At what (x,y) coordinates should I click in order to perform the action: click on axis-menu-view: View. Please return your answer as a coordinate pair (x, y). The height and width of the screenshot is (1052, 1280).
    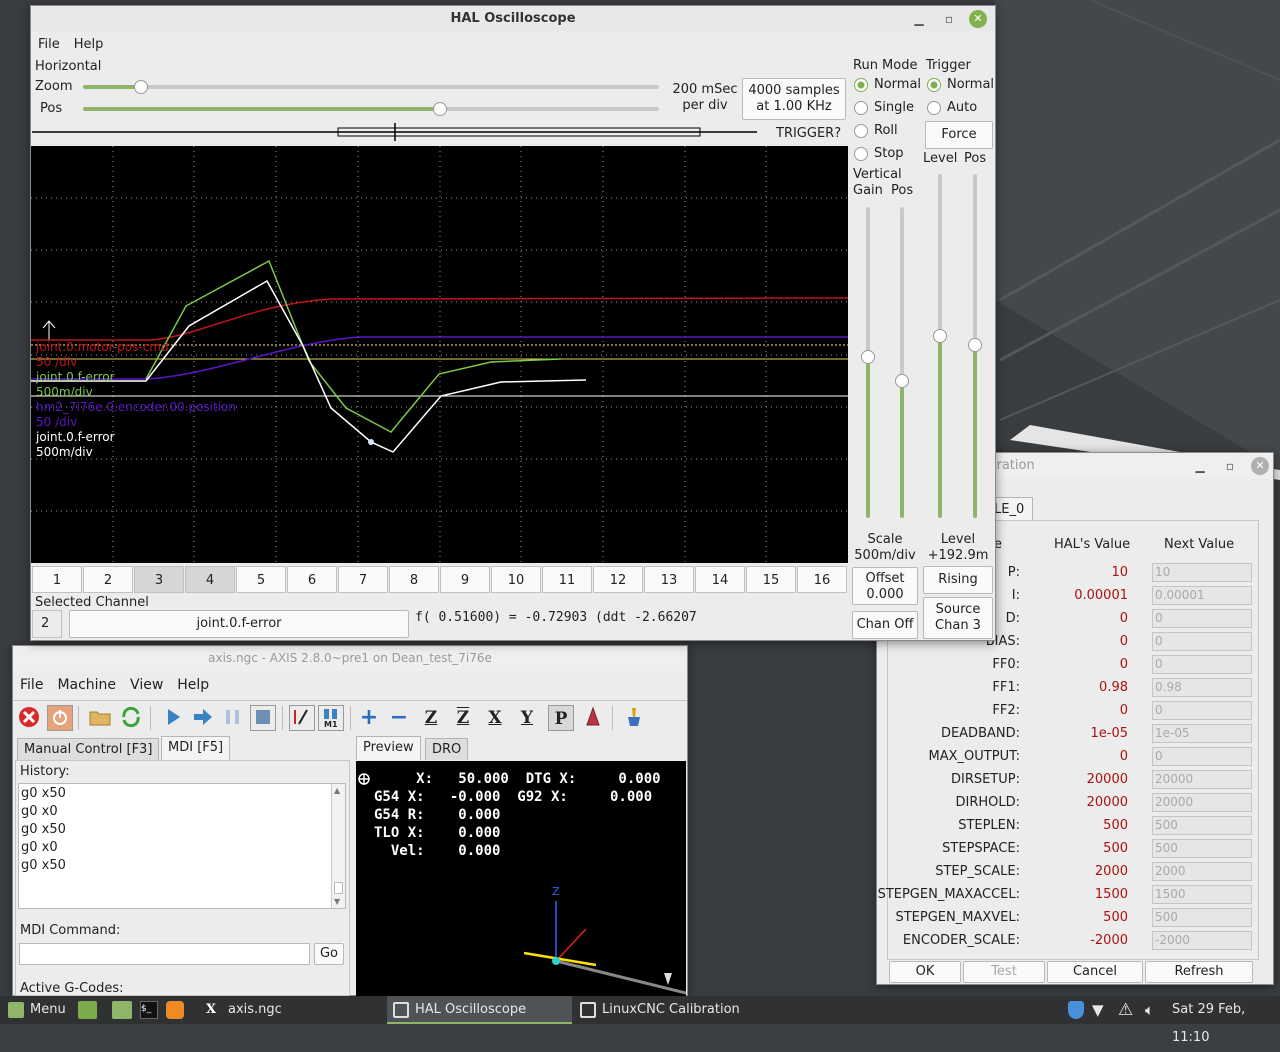
    Looking at the image, I should click on (146, 685).